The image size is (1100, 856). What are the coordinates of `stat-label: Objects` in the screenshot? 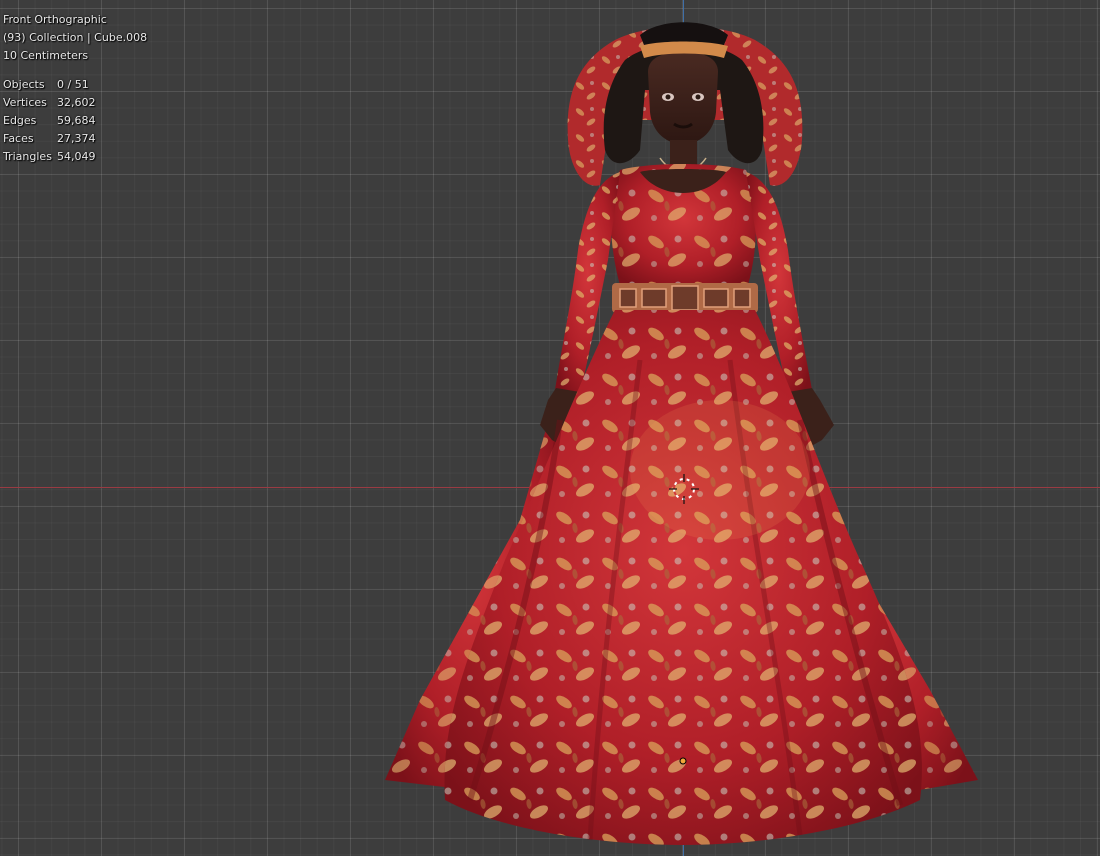 It's located at (24, 84).